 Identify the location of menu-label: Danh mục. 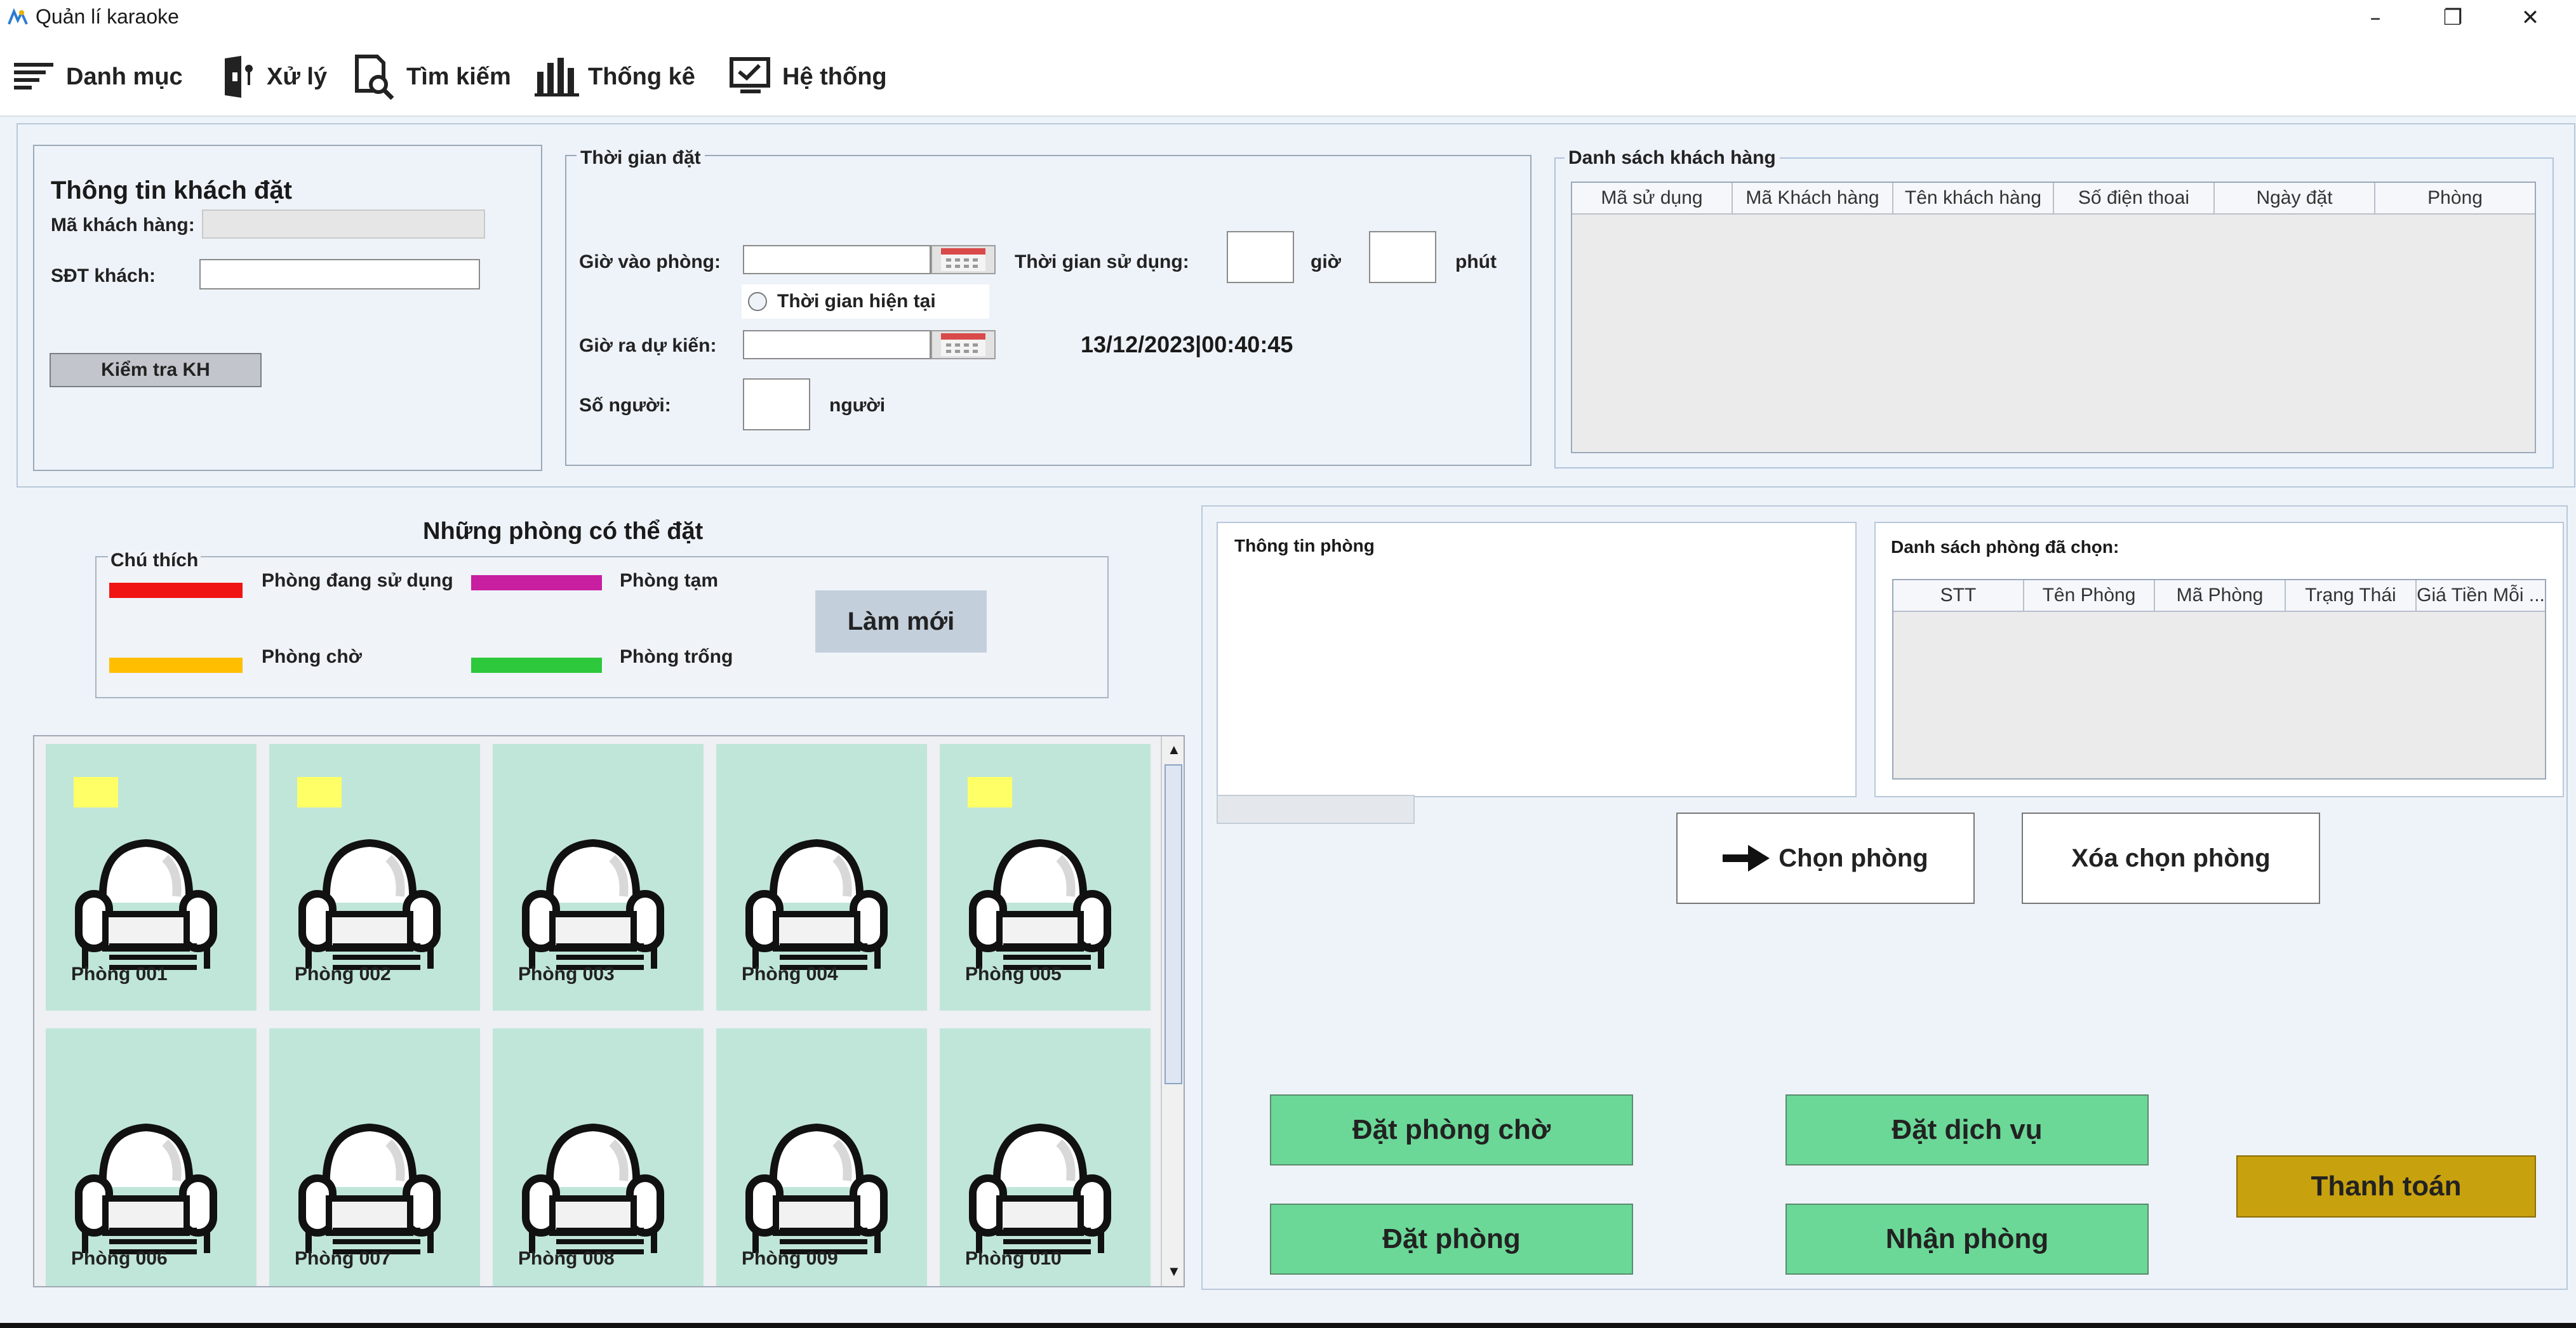
(124, 76).